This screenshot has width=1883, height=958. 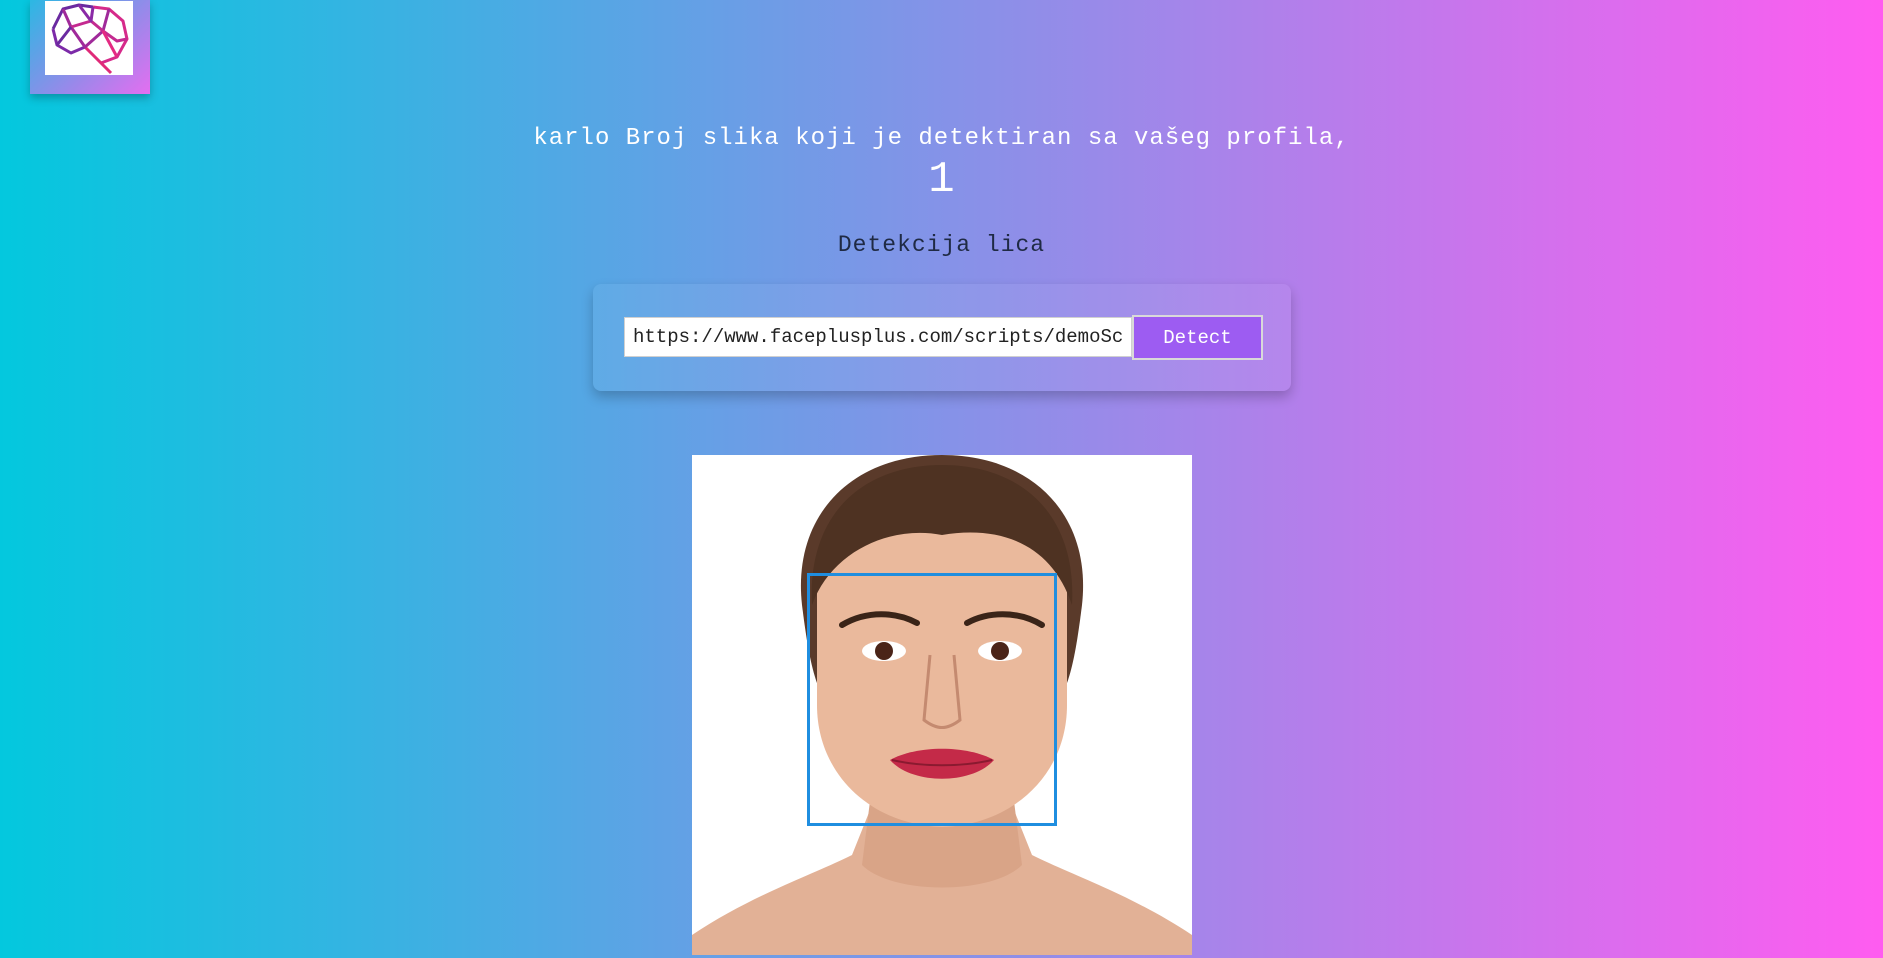 What do you see at coordinates (878, 337) in the screenshot?
I see `image-url-input` at bounding box center [878, 337].